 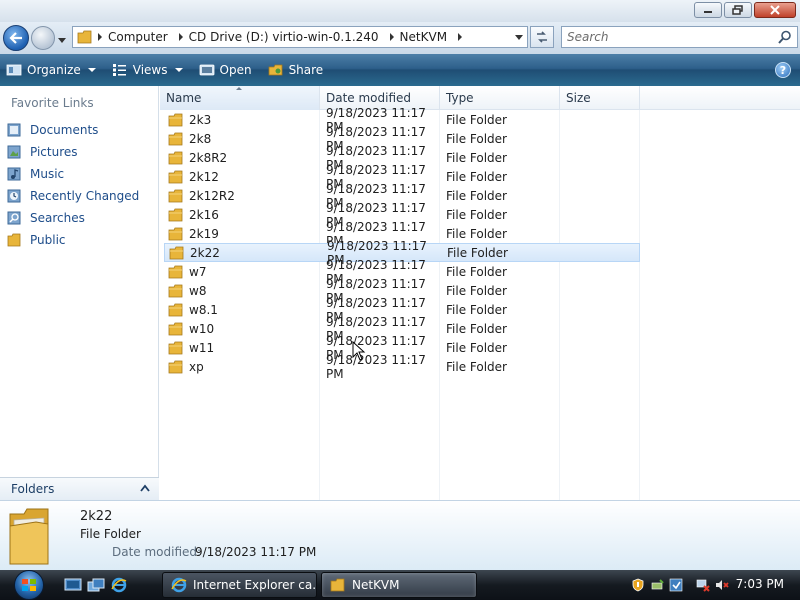 I want to click on start-button, so click(x=29, y=585).